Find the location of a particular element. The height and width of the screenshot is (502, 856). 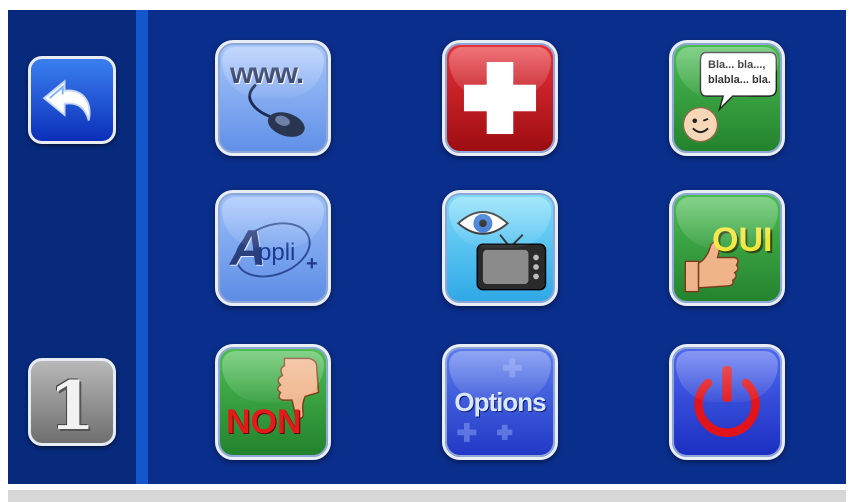

tv-tile is located at coordinates (500, 248).